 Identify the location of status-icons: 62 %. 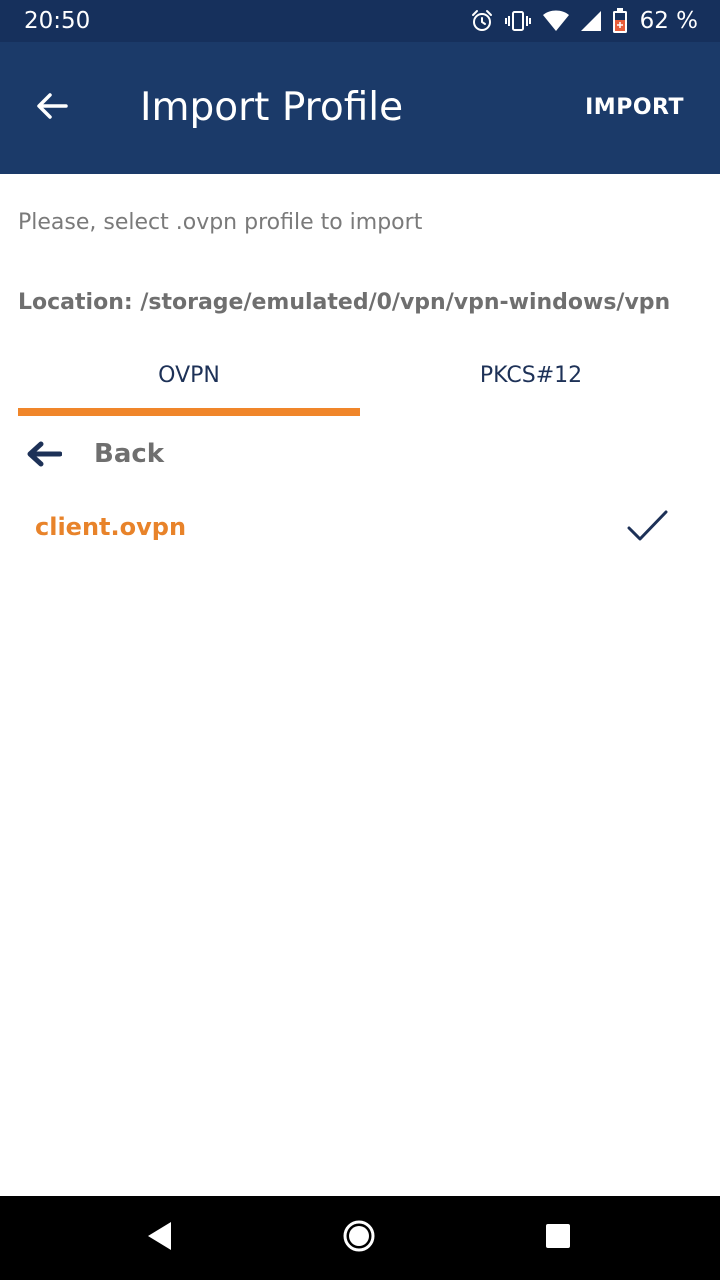
(584, 21).